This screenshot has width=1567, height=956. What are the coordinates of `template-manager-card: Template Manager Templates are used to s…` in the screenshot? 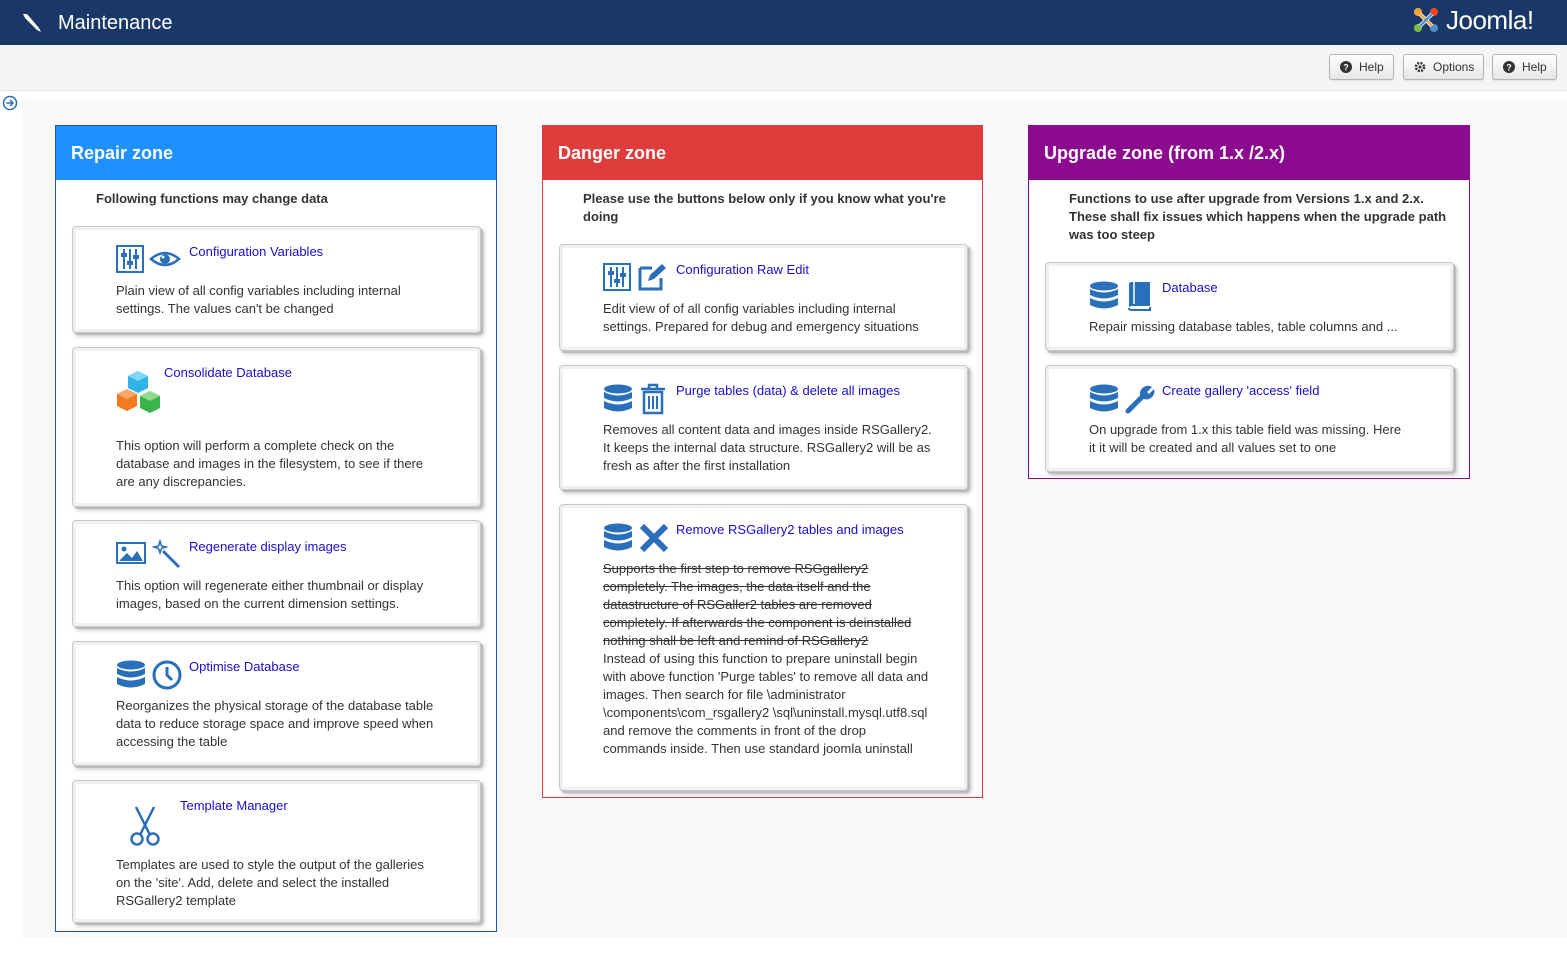 It's located at (276, 851).